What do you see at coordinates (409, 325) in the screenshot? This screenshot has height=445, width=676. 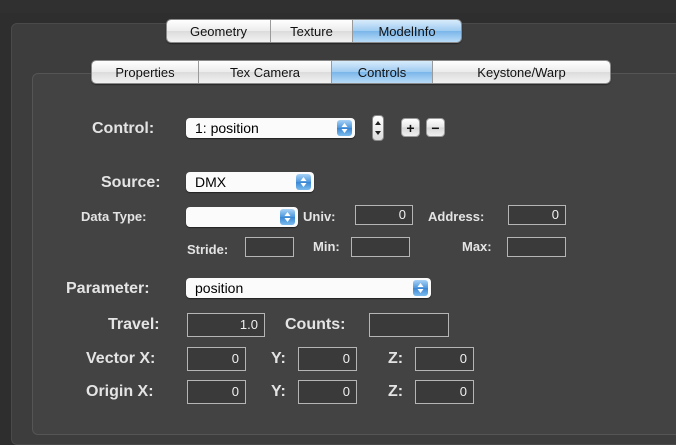 I see `counts-field` at bounding box center [409, 325].